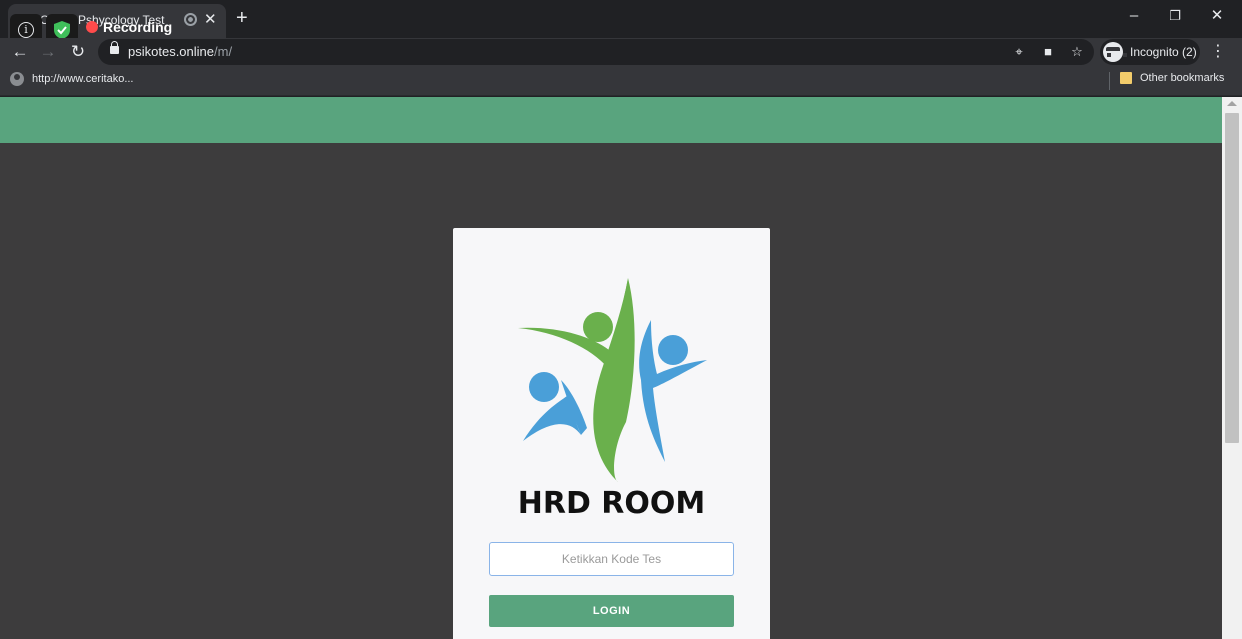 This screenshot has width=1242, height=639. Describe the element at coordinates (611, 120) in the screenshot. I see `page-header-bar` at that location.